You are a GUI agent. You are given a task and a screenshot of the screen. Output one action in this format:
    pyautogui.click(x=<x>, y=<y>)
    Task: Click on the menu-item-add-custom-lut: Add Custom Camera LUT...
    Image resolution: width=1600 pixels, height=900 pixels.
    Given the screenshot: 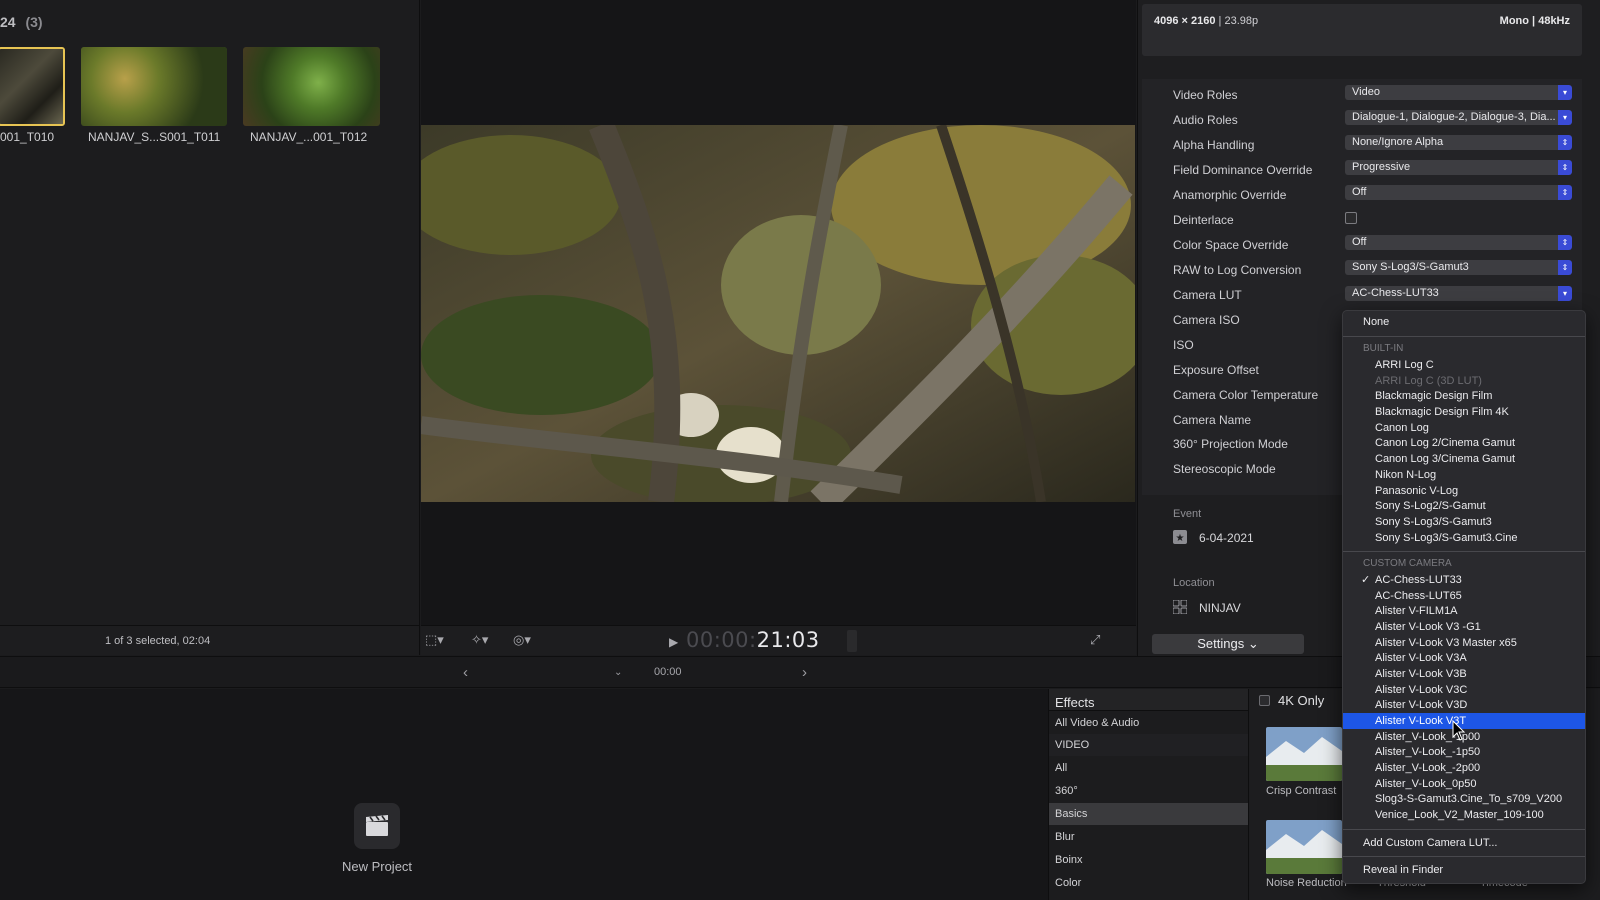 What is the action you would take?
    pyautogui.click(x=1464, y=843)
    